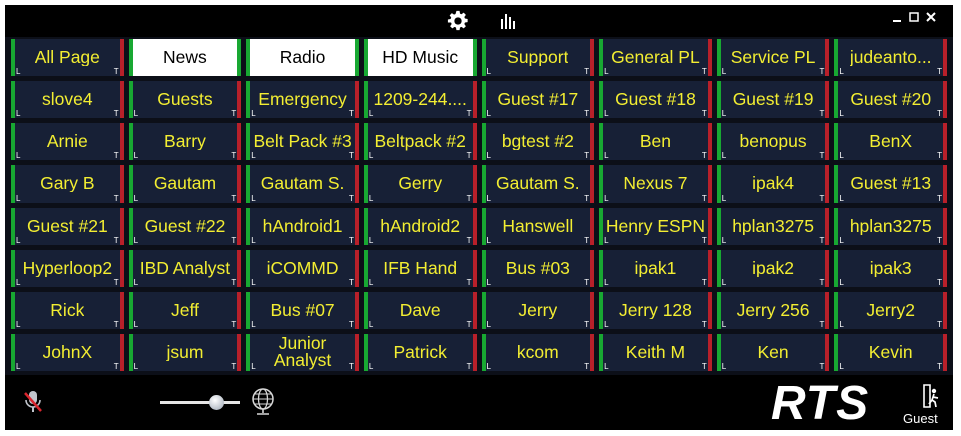 The image size is (961, 436). I want to click on intercom-key: All Page L T, so click(67, 58).